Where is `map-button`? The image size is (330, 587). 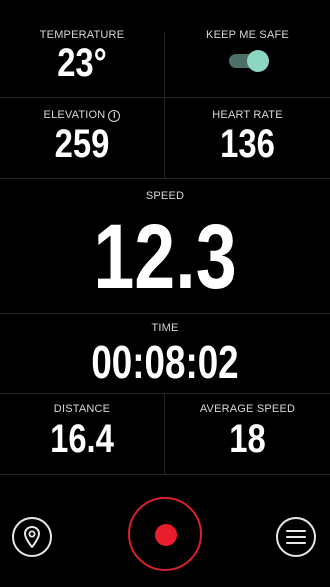
map-button is located at coordinates (32, 537).